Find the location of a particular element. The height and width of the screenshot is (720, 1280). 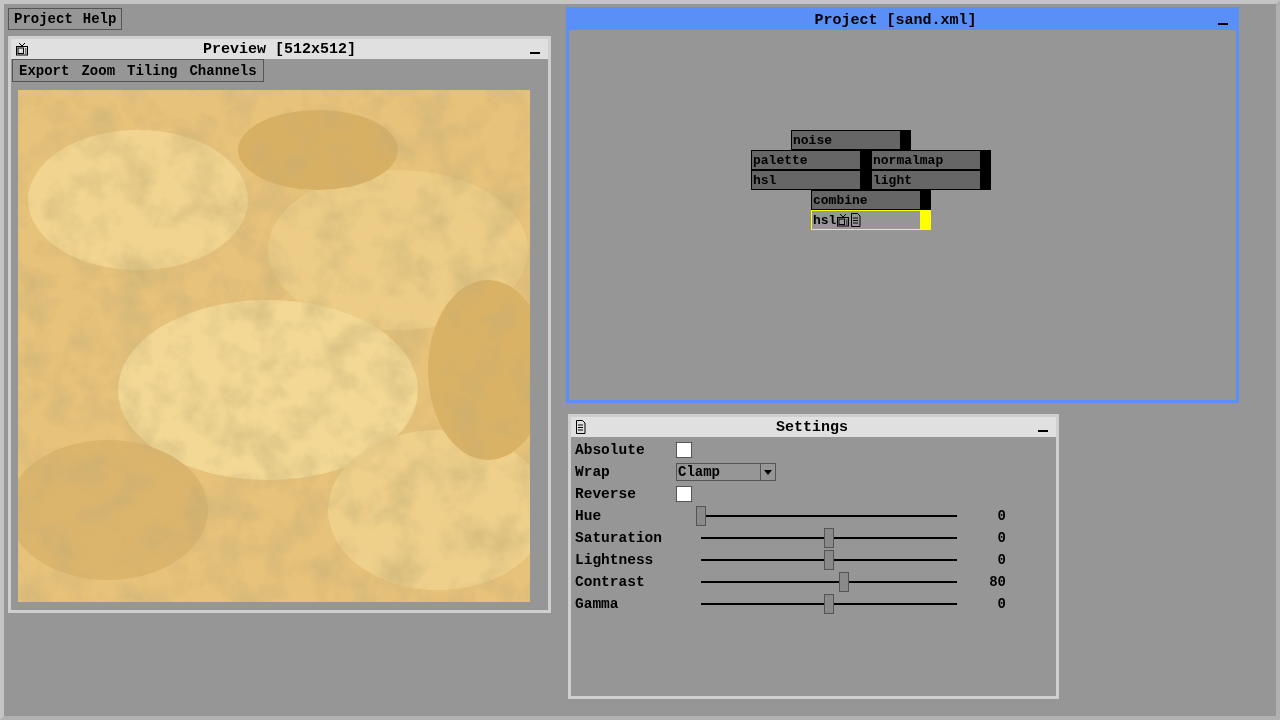

setting-label: Lightness is located at coordinates (615, 560).